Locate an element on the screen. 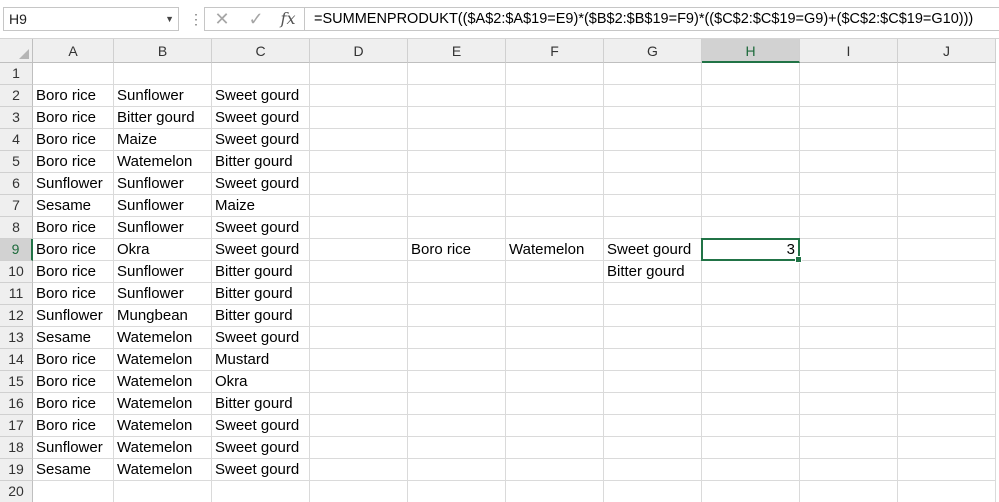  cell-c19: Sweet gourd is located at coordinates (261, 470).